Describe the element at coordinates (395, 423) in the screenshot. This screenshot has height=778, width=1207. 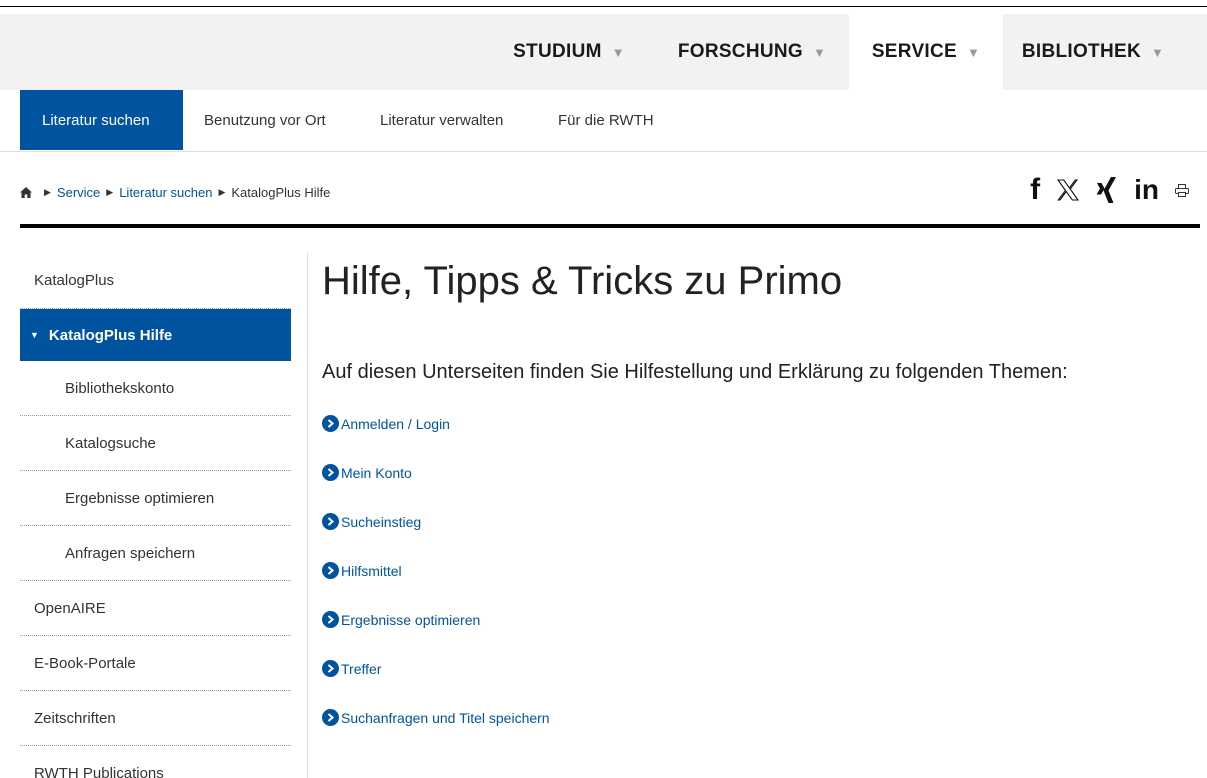
I see `link-label: Anmelden / Login` at that location.